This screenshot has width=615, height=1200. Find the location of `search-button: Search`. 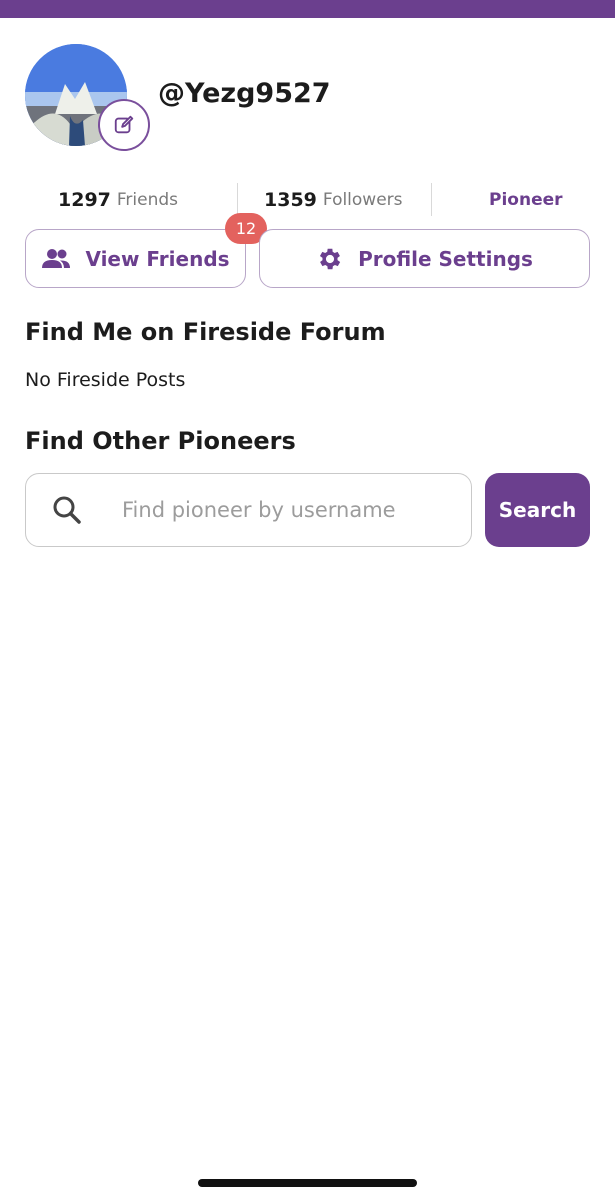

search-button: Search is located at coordinates (537, 510).